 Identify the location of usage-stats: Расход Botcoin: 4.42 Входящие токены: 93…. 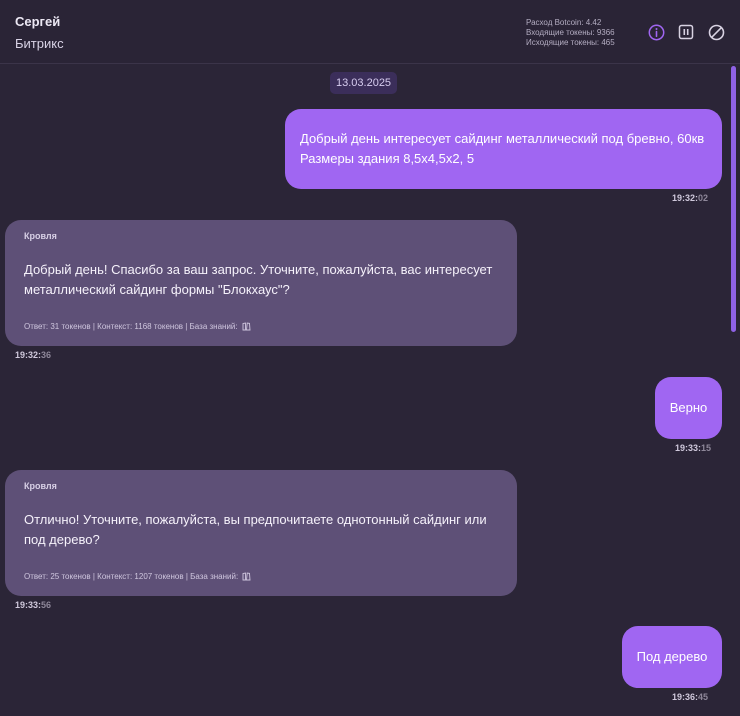
(570, 33).